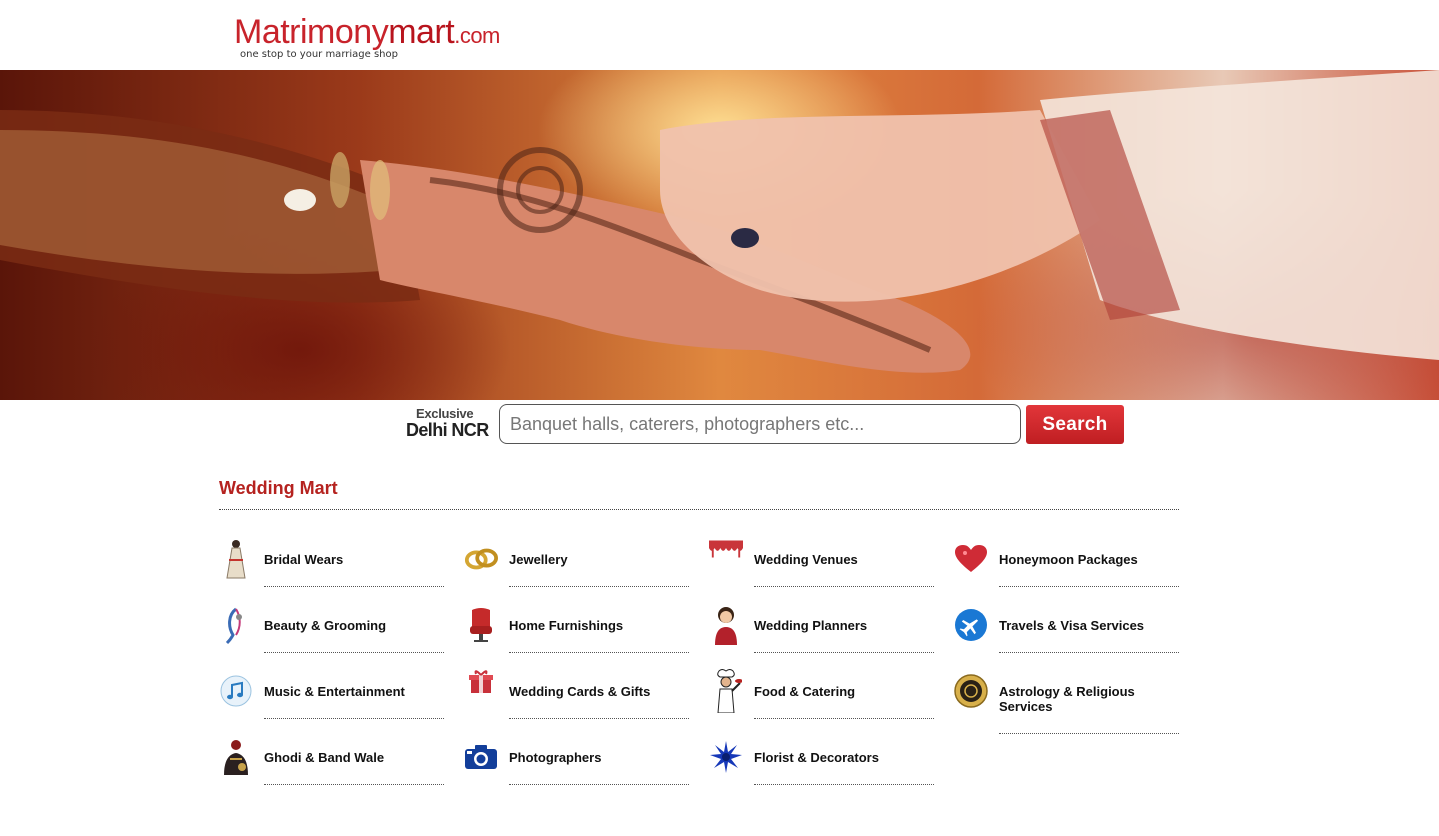  Describe the element at coordinates (726, 559) in the screenshot. I see `venue-icon` at that location.